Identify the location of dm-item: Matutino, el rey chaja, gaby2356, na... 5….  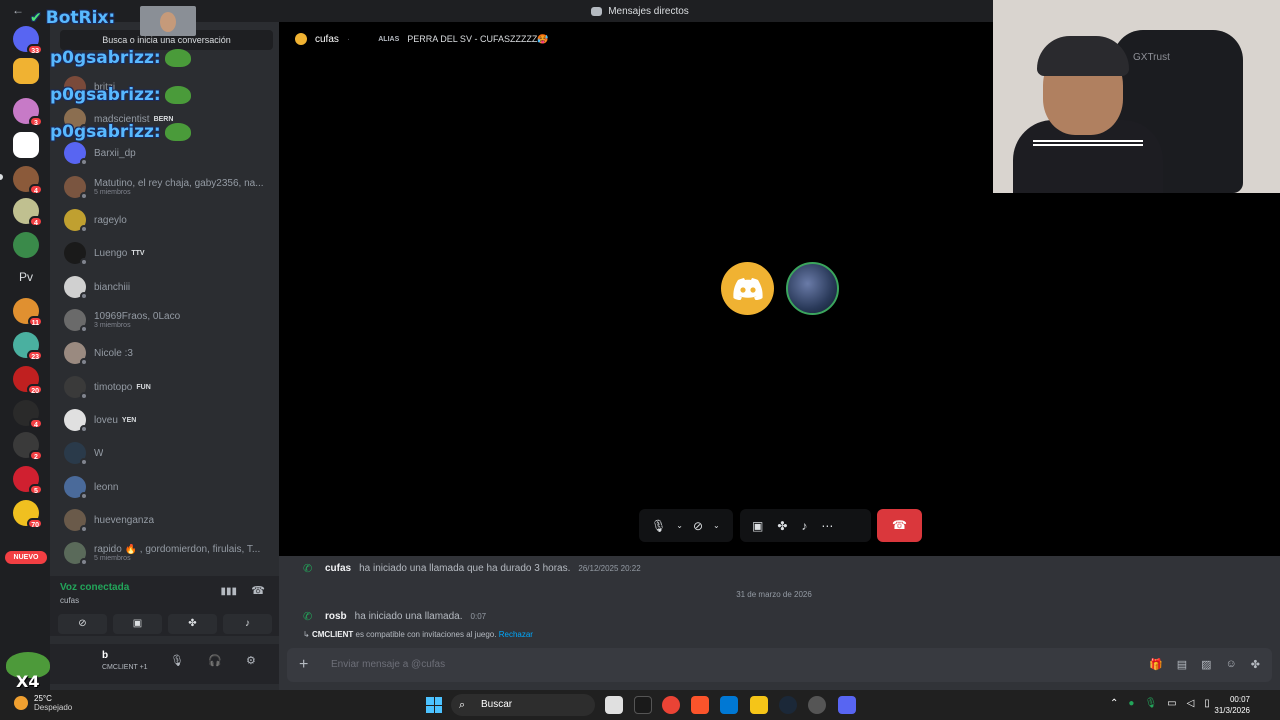
(169, 187).